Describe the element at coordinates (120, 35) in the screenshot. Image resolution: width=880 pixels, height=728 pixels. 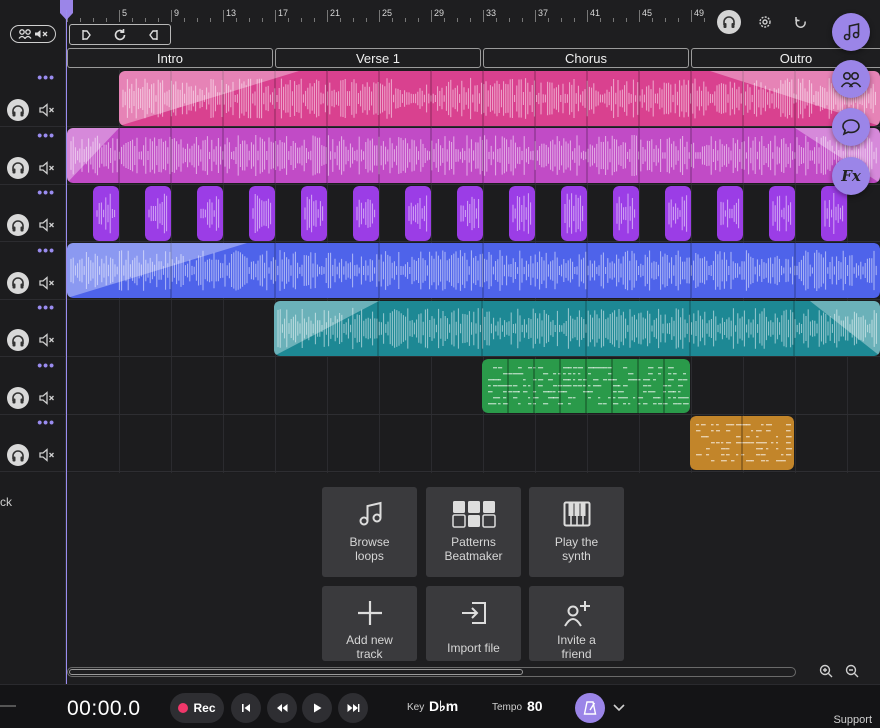
I see `loop-toggle-icon` at that location.